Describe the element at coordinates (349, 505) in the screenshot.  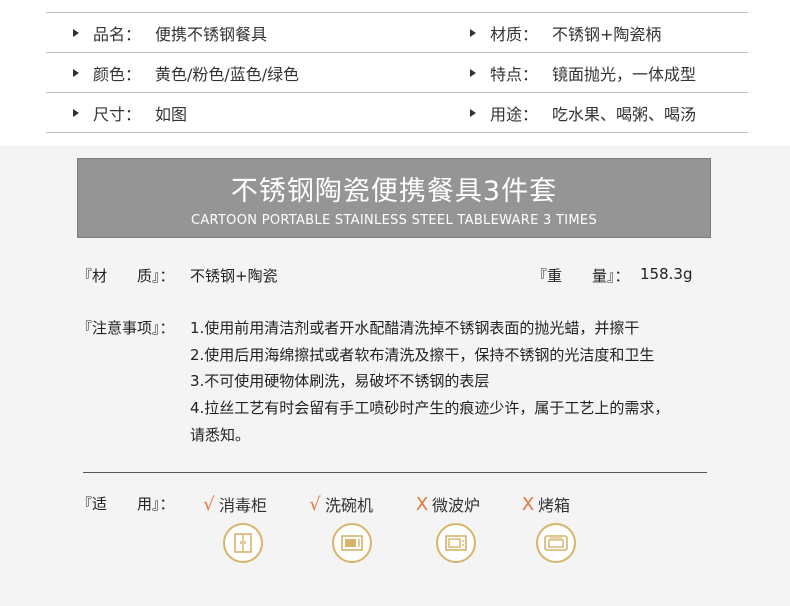
I see `usage-item-label: 洗碗机` at that location.